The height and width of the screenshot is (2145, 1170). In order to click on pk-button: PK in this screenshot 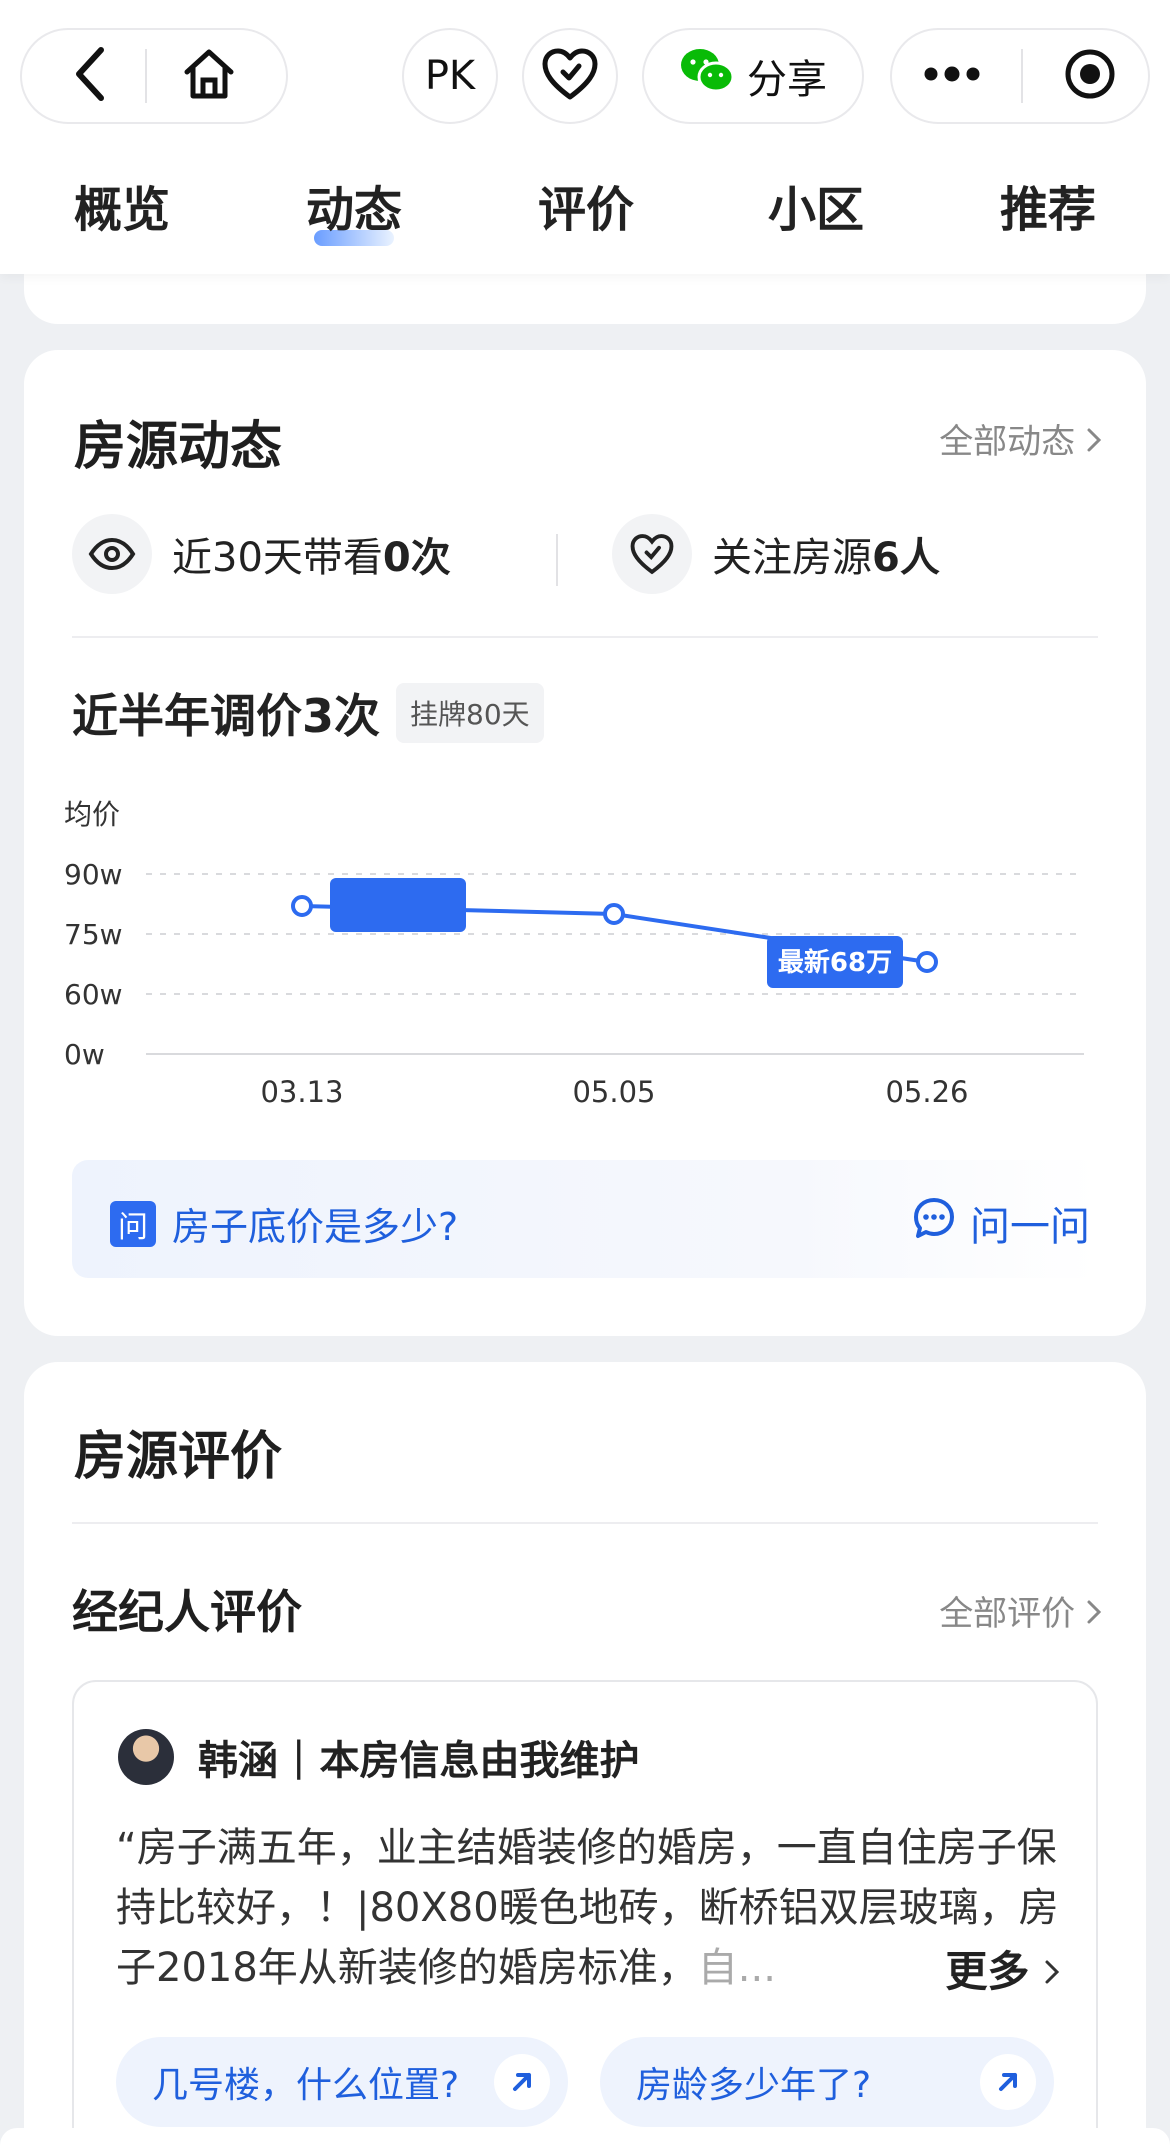, I will do `click(450, 76)`.